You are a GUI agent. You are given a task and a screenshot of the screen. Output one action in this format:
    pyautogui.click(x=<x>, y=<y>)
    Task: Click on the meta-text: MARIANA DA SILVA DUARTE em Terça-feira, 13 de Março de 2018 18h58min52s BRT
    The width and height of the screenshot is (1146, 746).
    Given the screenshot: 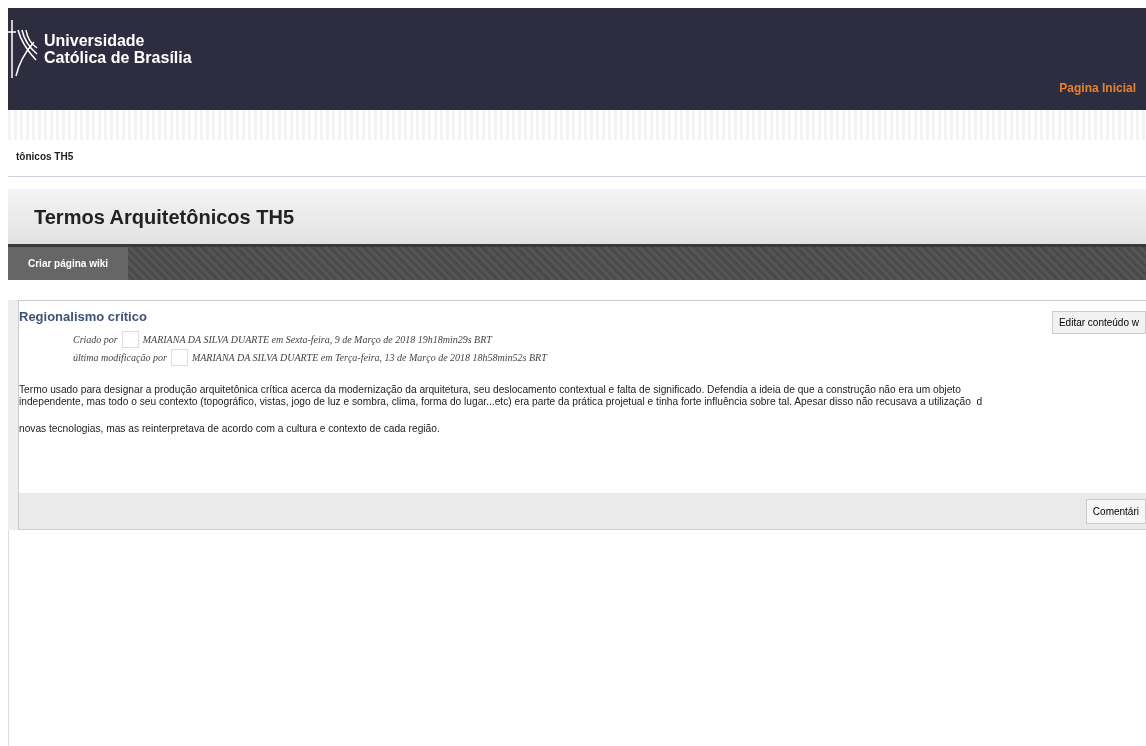 What is the action you would take?
    pyautogui.click(x=369, y=357)
    